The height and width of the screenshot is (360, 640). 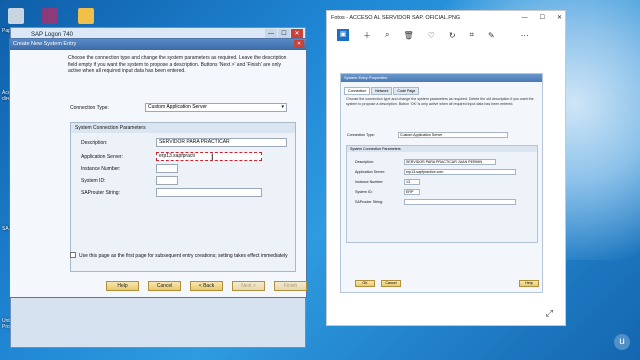 What do you see at coordinates (216, 107) in the screenshot?
I see `connection-type-select: Custom Application Server ▾` at bounding box center [216, 107].